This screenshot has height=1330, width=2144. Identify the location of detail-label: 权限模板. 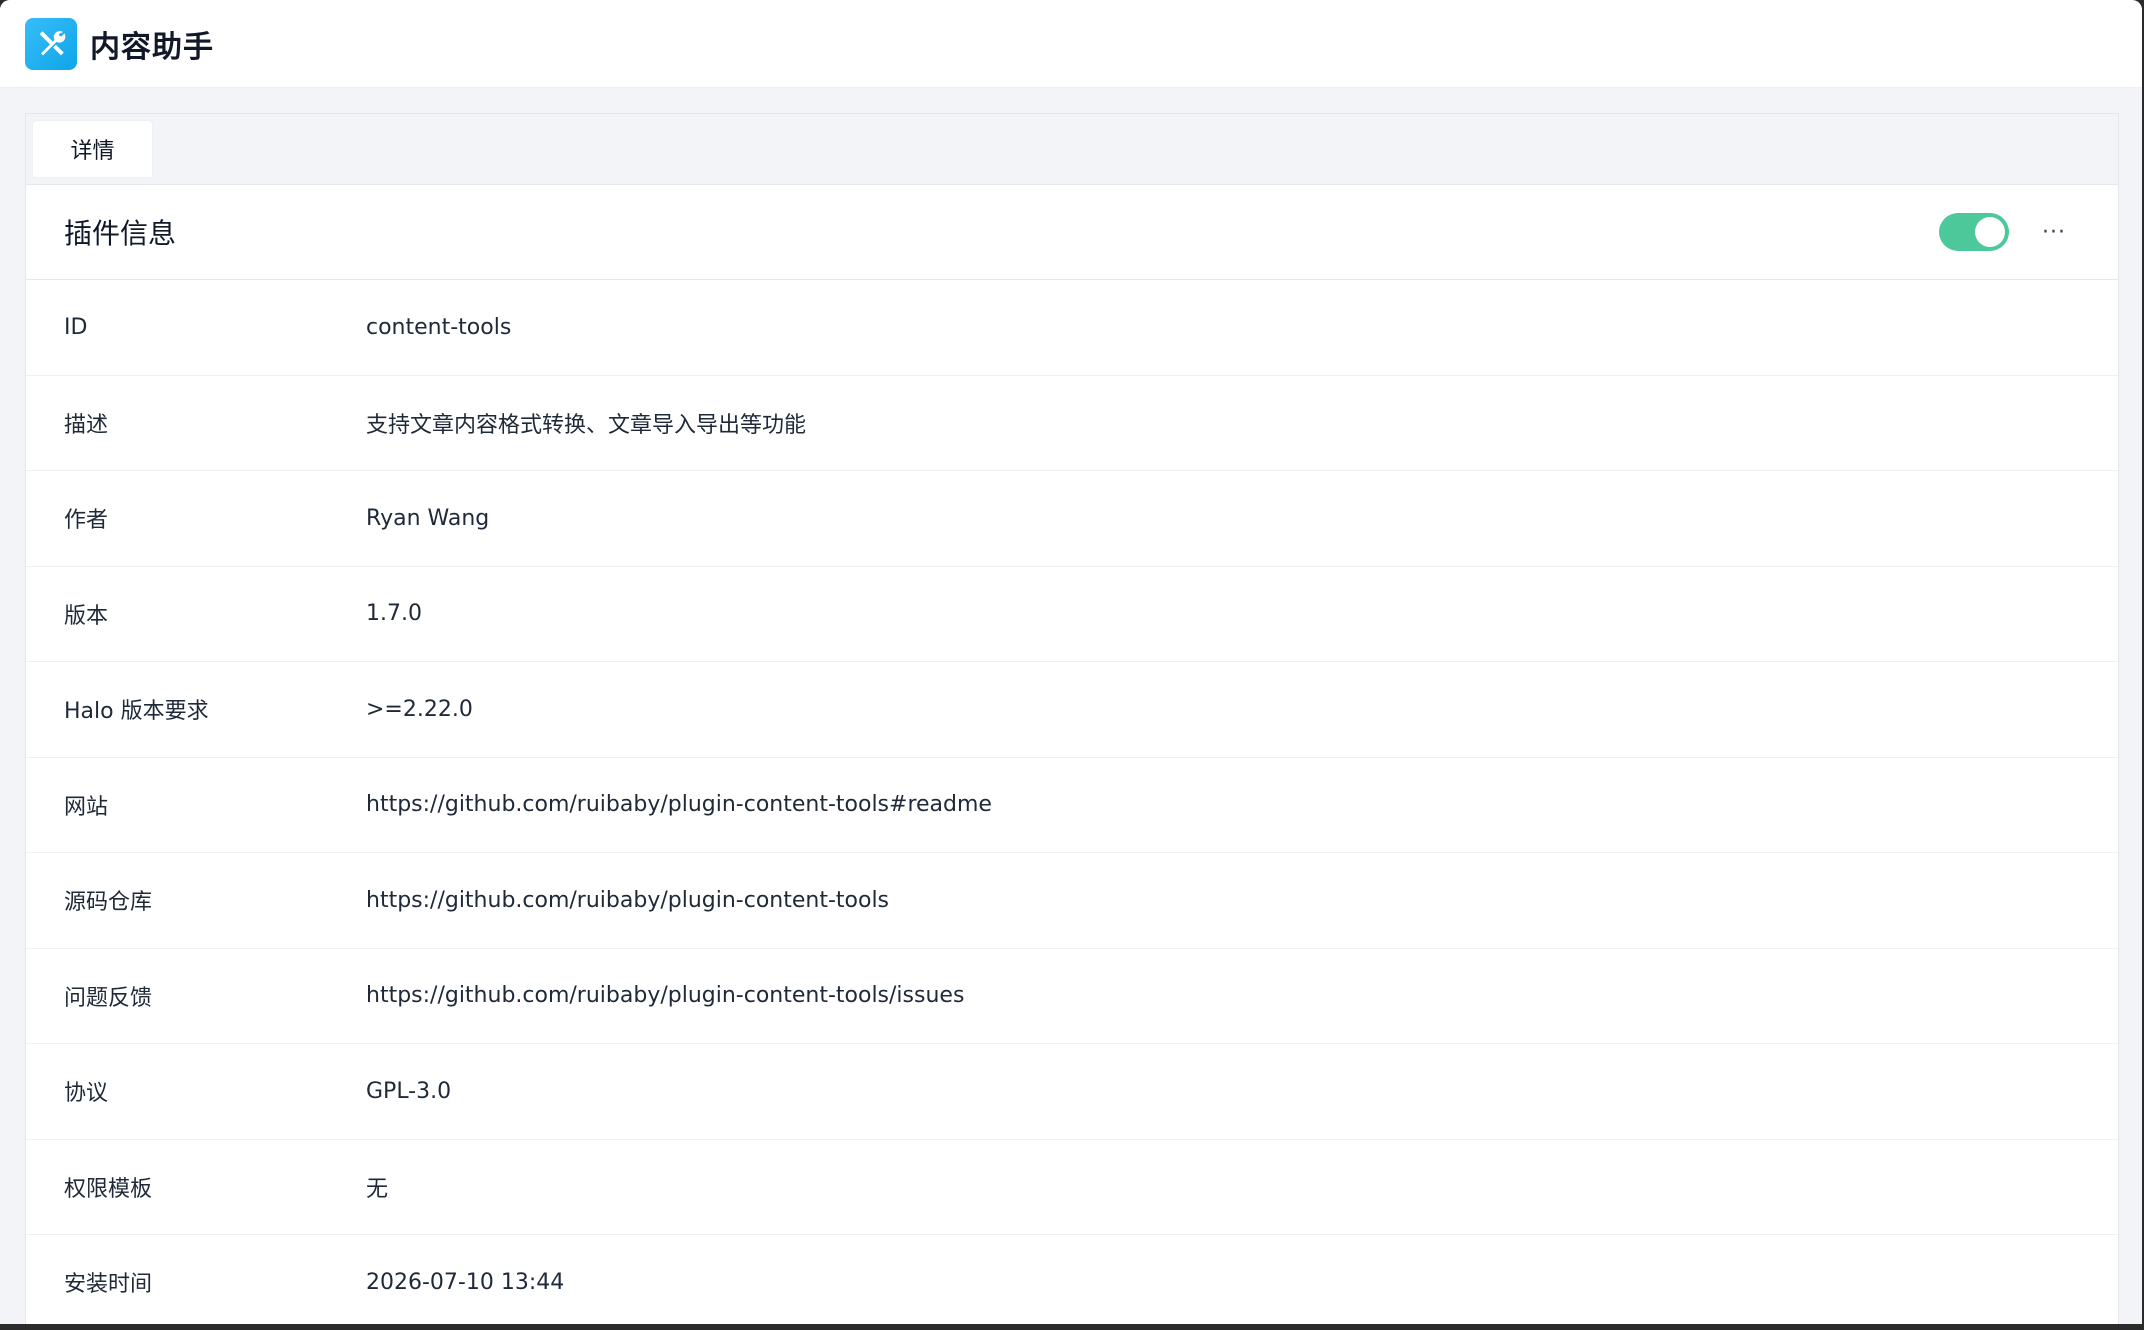
(108, 1189).